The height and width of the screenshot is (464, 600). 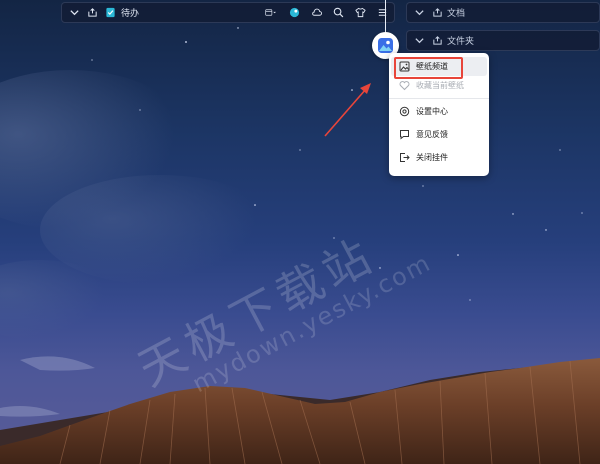 I want to click on menu-item-close-widget: 关闭挂件, so click(x=439, y=157).